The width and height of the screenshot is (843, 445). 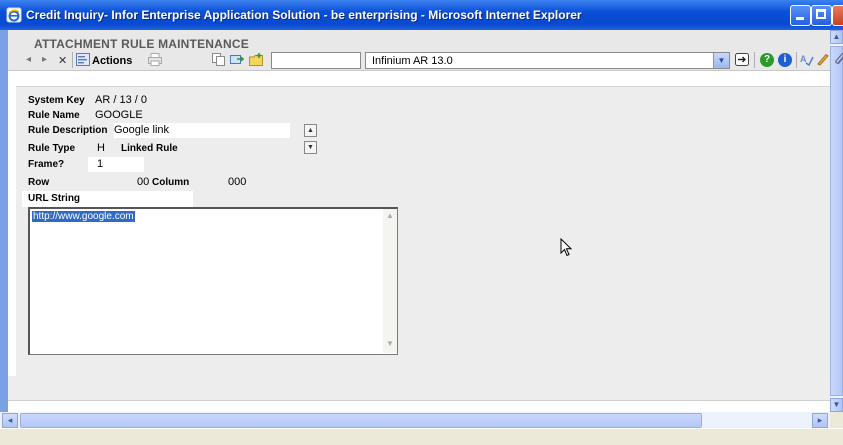 What do you see at coordinates (785, 60) in the screenshot?
I see `info-icon: i` at bounding box center [785, 60].